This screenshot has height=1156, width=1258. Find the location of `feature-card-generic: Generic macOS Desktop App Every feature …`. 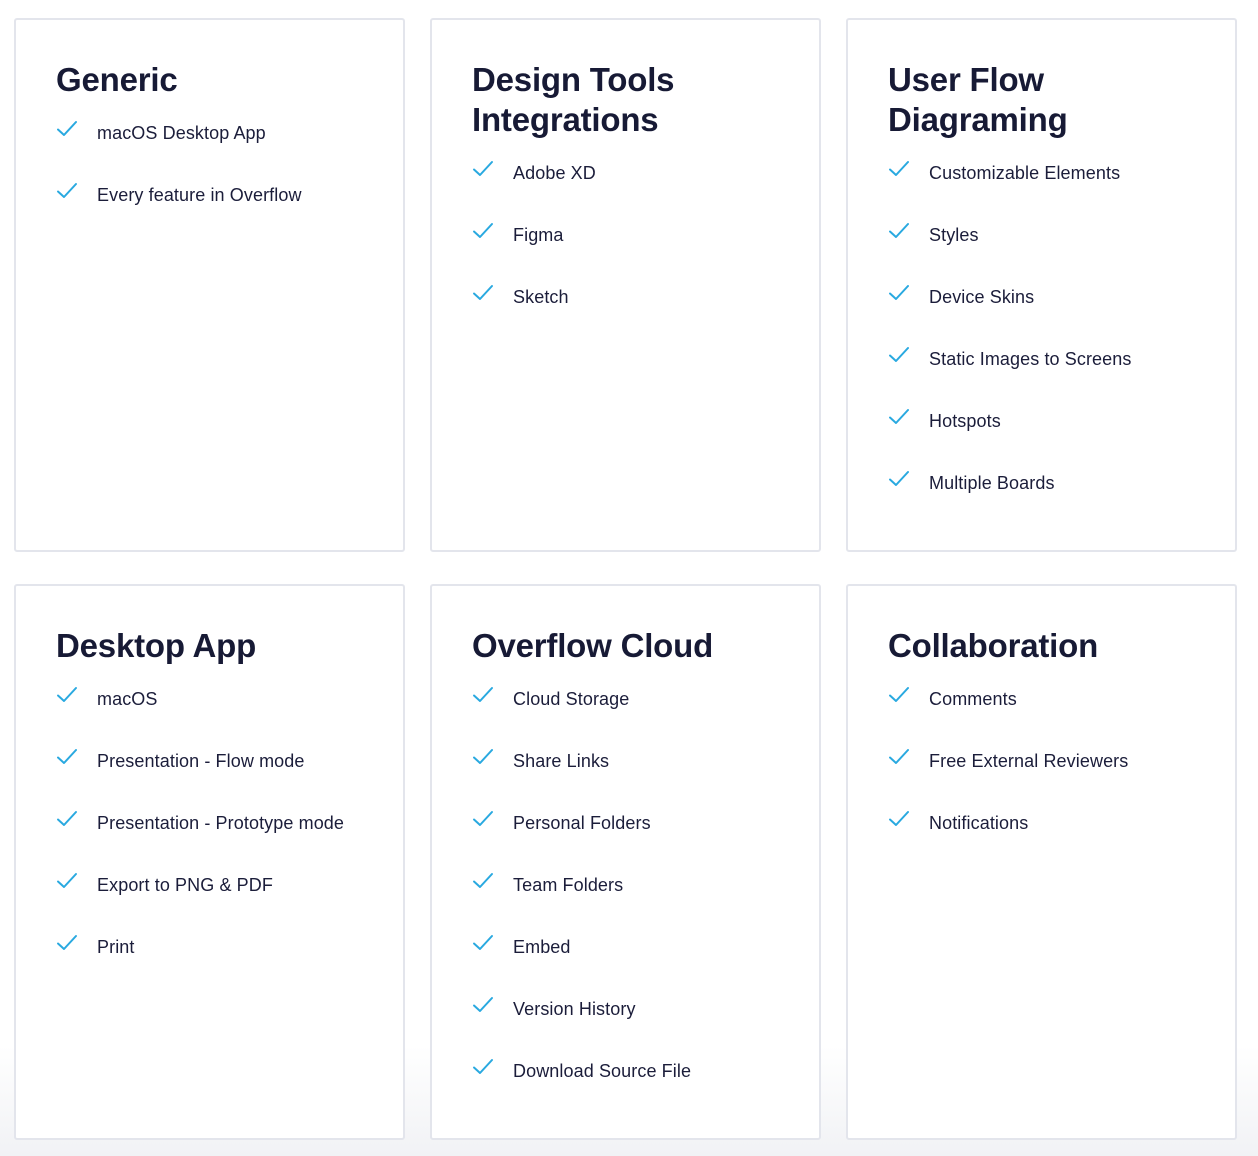

feature-card-generic: Generic macOS Desktop App Every feature … is located at coordinates (209, 285).